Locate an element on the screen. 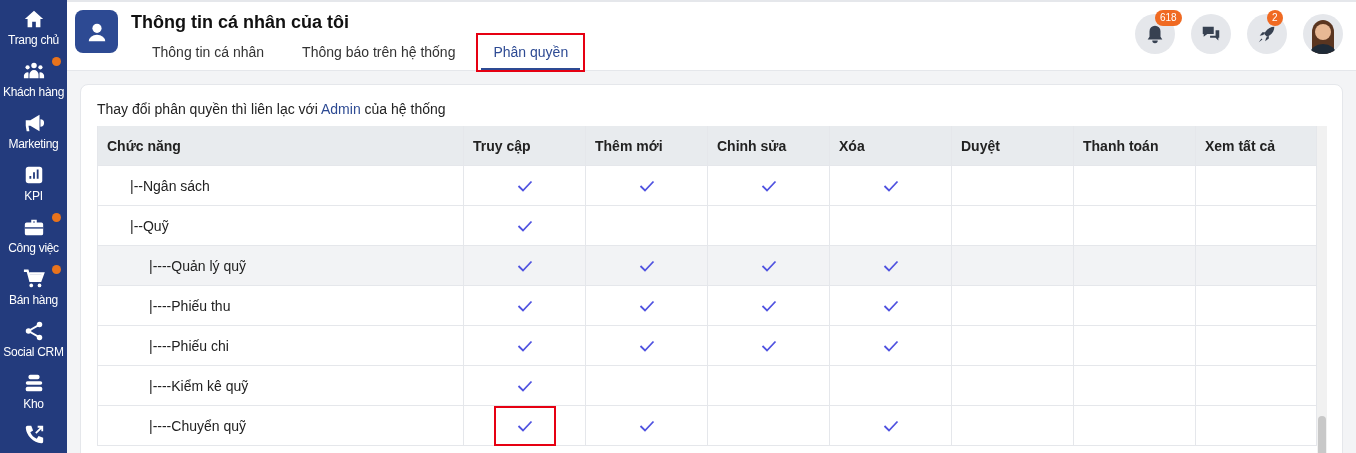 The image size is (1356, 453). nav-item: Công việc is located at coordinates (33, 234).